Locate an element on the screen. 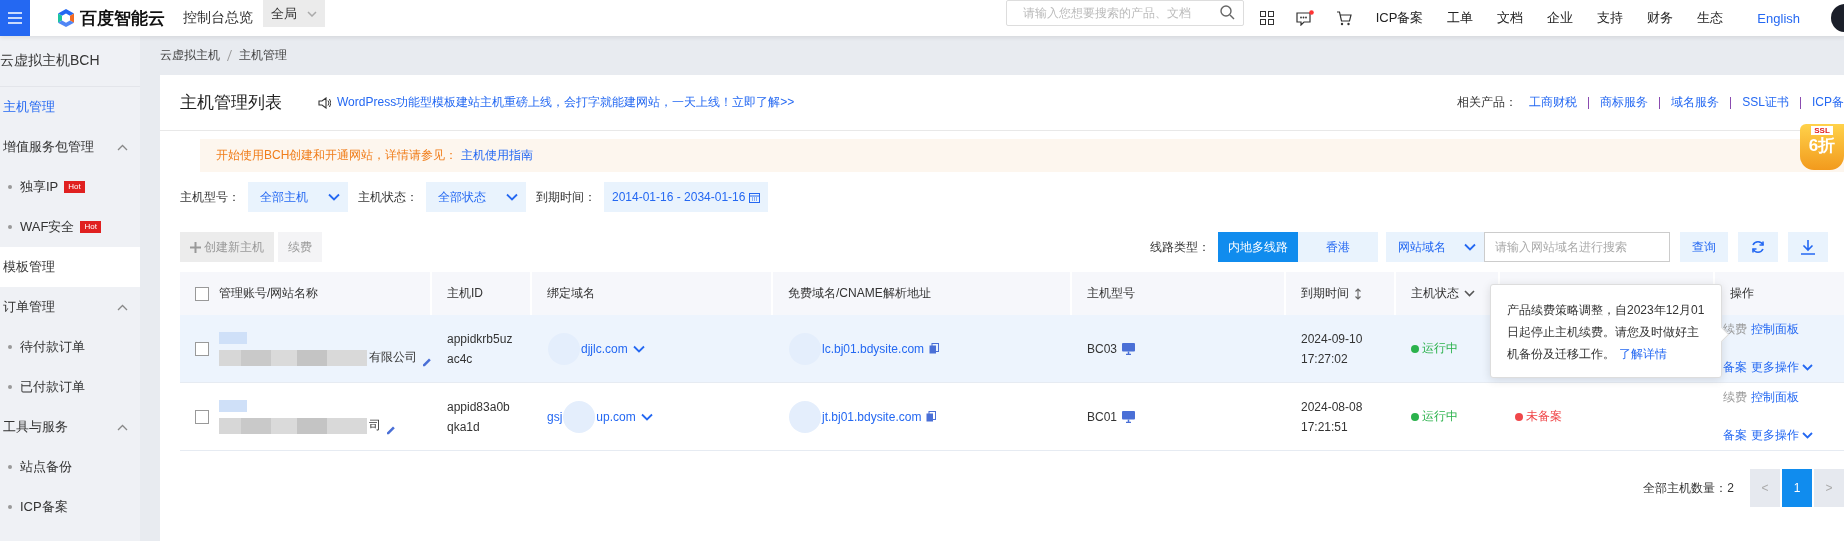  top-nav-link: 支持 is located at coordinates (1610, 18).